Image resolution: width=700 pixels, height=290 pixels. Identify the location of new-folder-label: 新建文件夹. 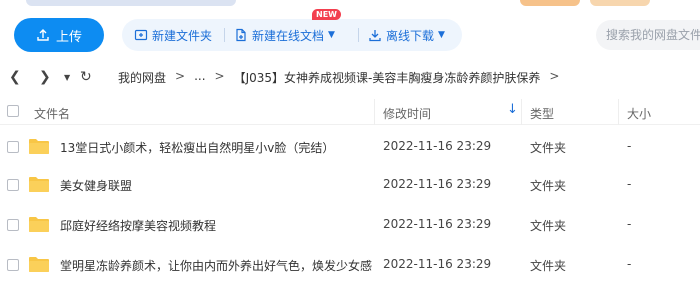
(182, 35).